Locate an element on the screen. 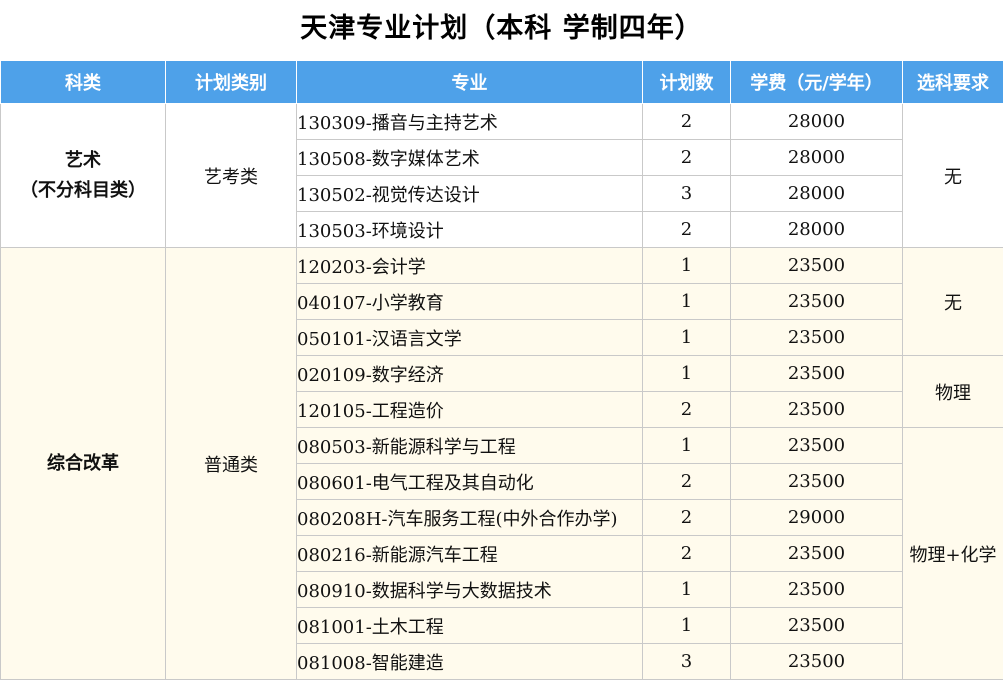  table-header-row: 科类 计划类别 专业 计划数 学费（元/学年） 选科要求 is located at coordinates (501, 82).